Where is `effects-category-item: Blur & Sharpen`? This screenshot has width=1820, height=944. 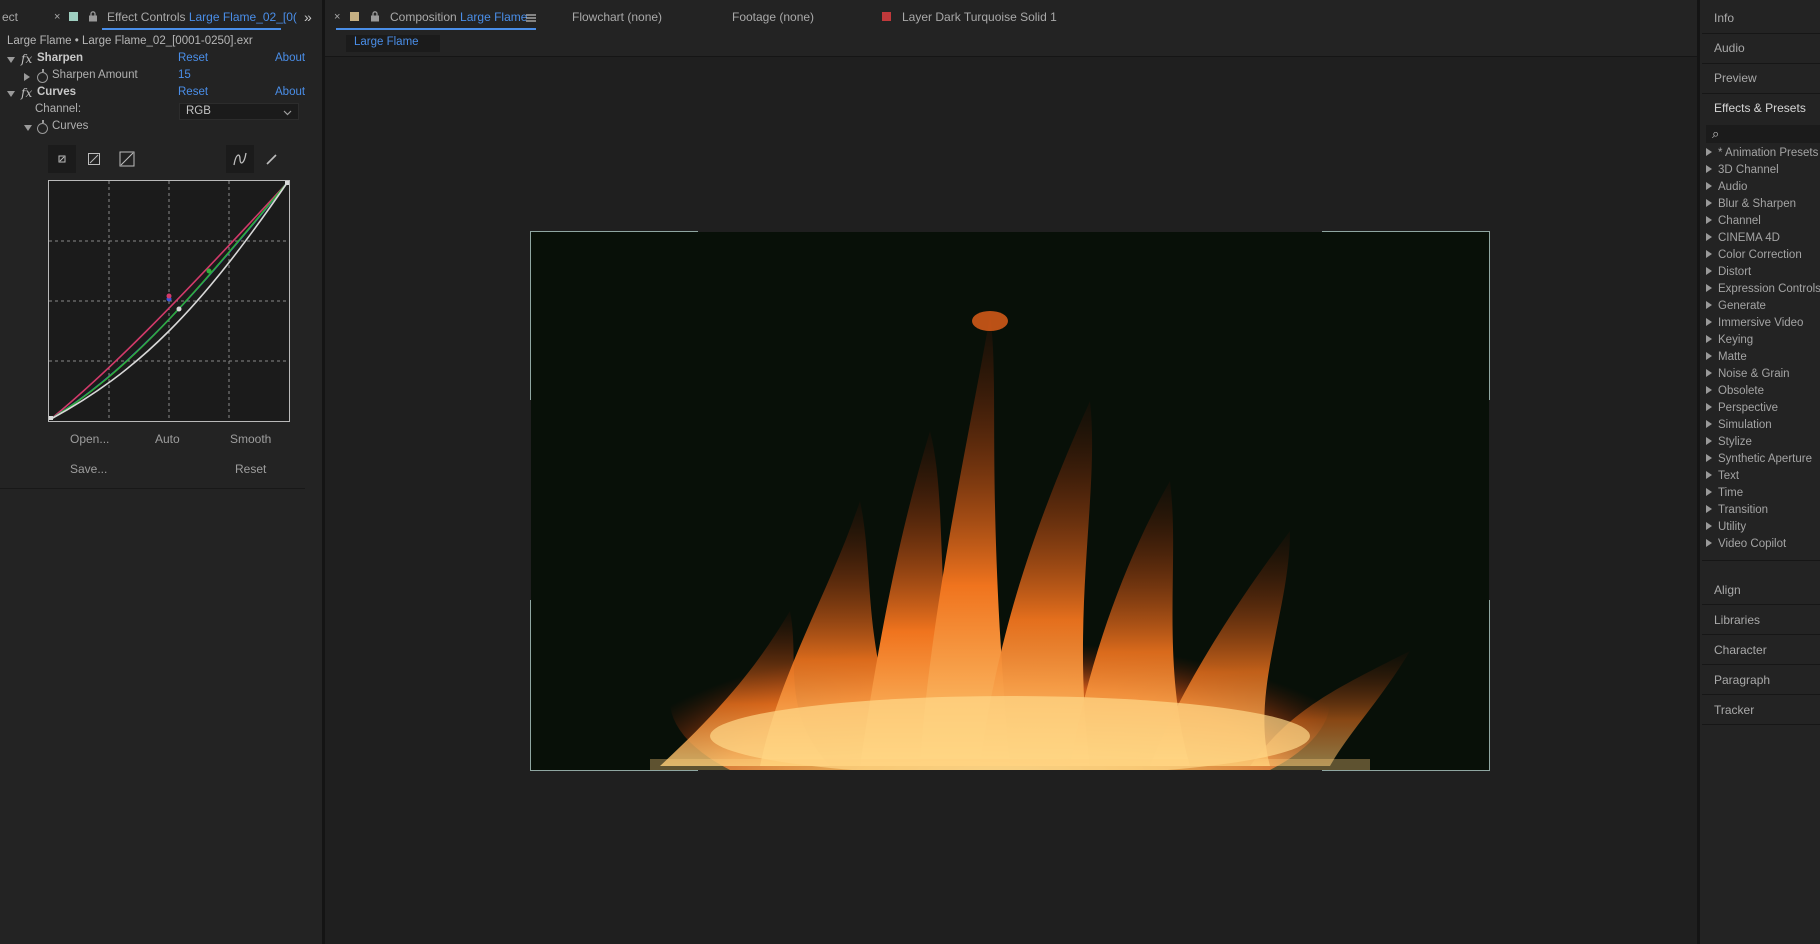
effects-category-item: Blur & Sharpen is located at coordinates (1751, 204).